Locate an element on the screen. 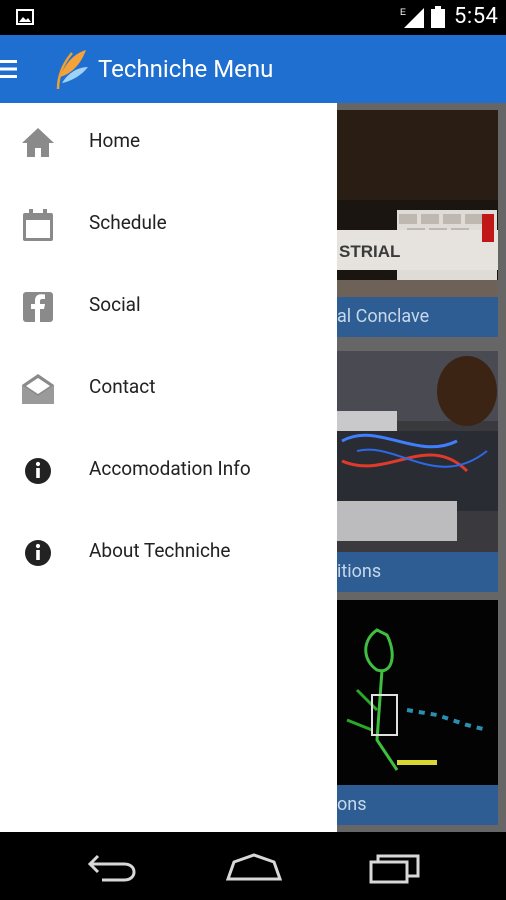 The height and width of the screenshot is (900, 506). home-nav-icon is located at coordinates (254, 867).